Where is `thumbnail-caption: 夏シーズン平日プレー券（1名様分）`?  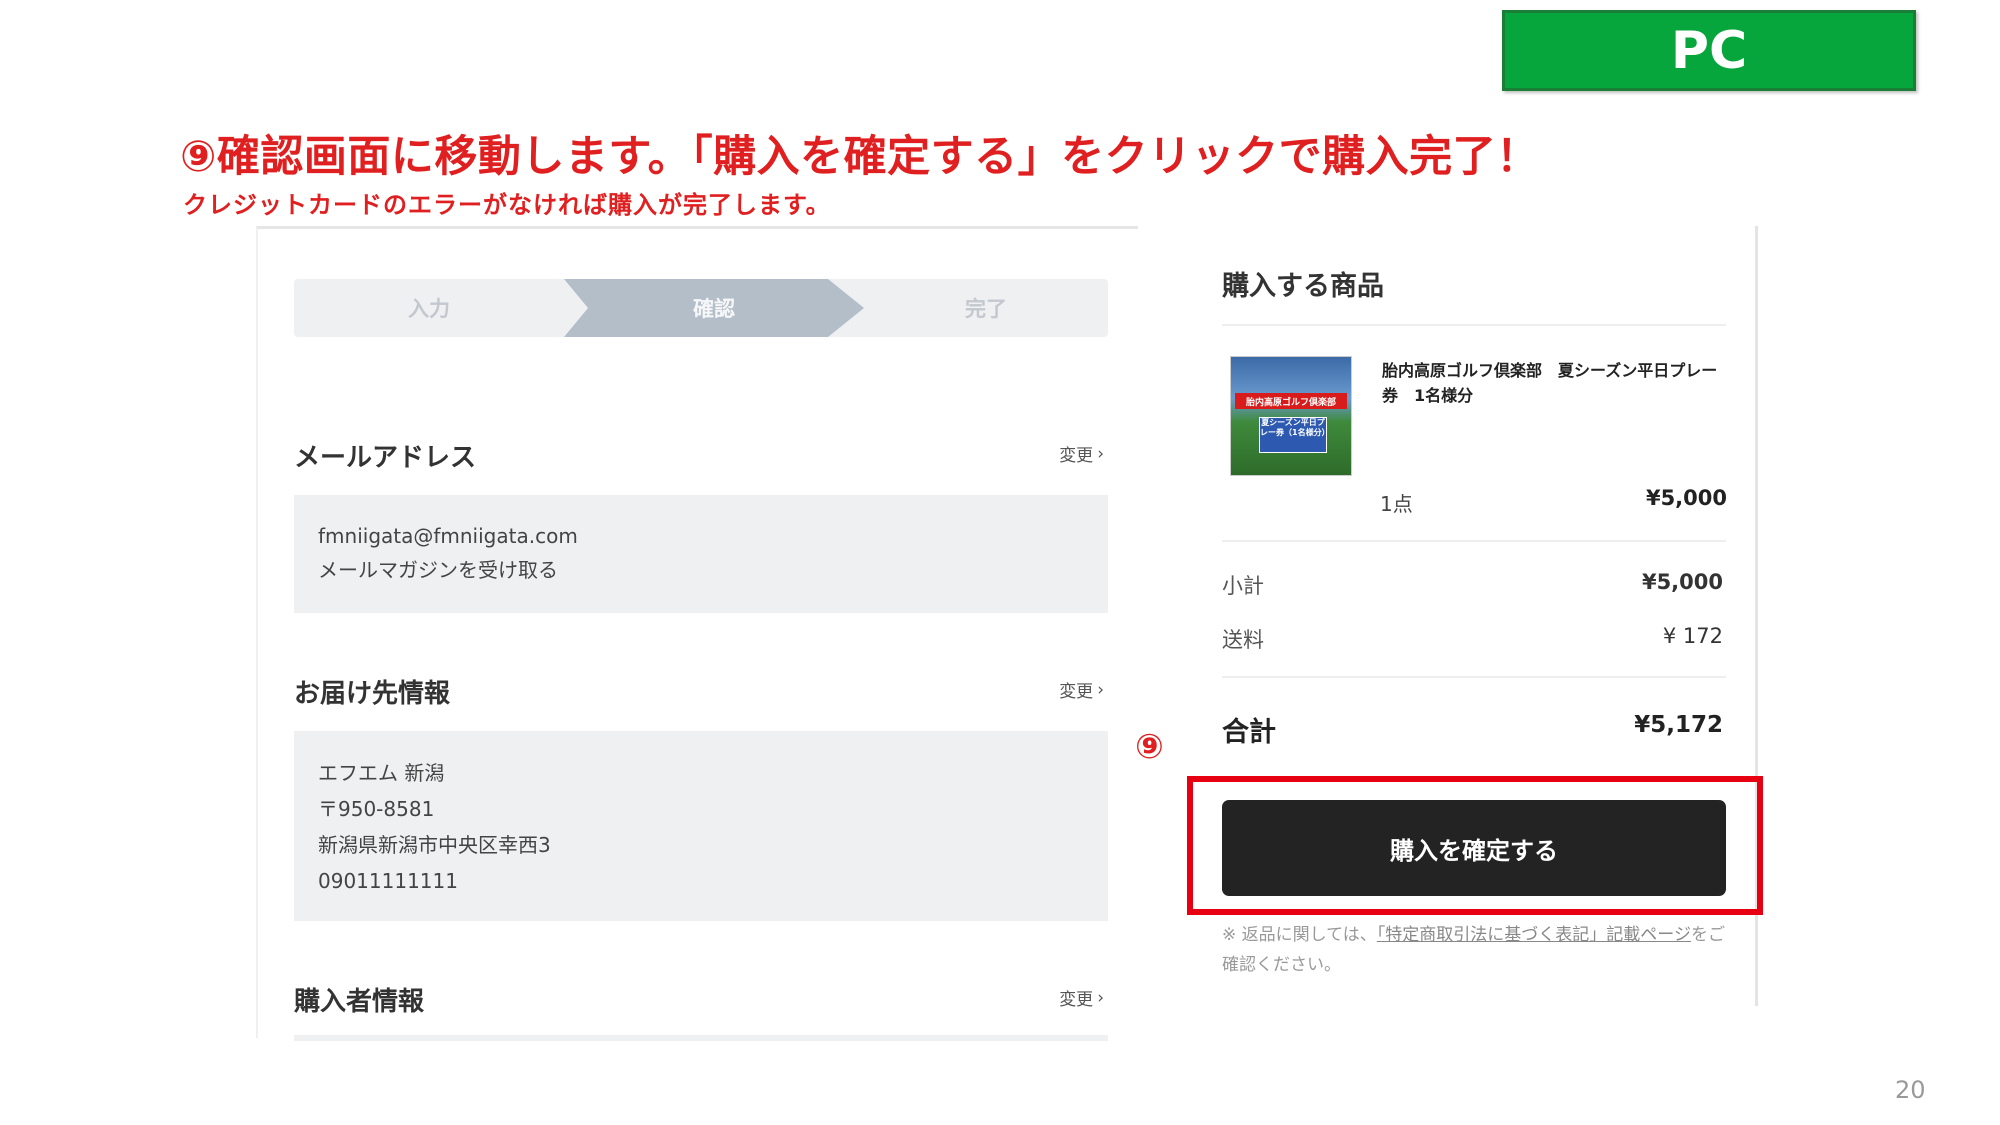
thumbnail-caption: 夏シーズン平日プレー券（1名様分） is located at coordinates (1293, 435).